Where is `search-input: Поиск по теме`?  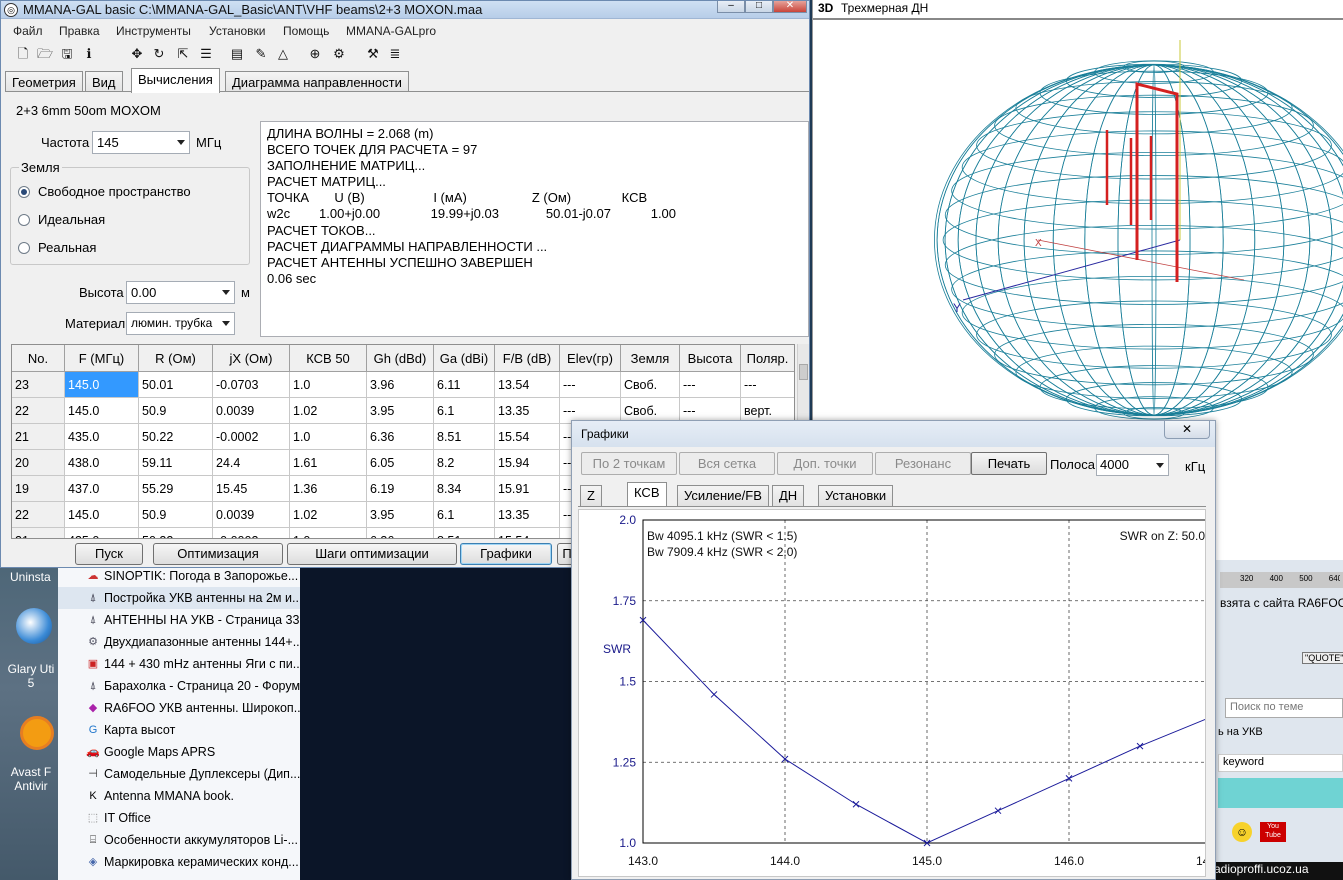
search-input: Поиск по теме is located at coordinates (1284, 708).